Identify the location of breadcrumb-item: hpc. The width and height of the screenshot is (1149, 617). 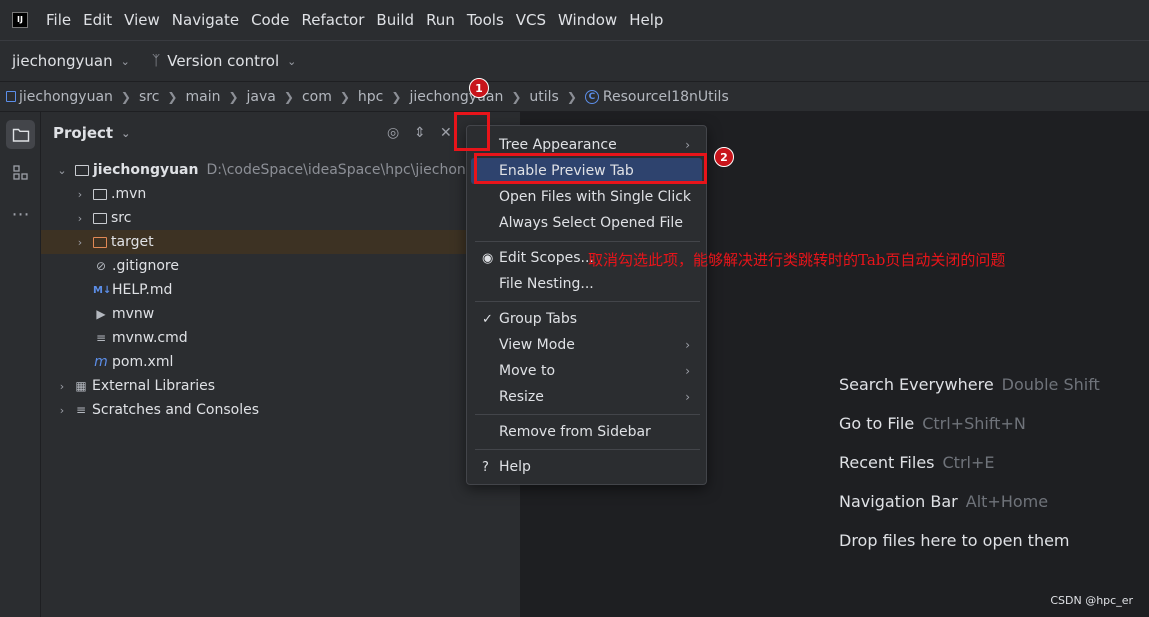
(370, 97).